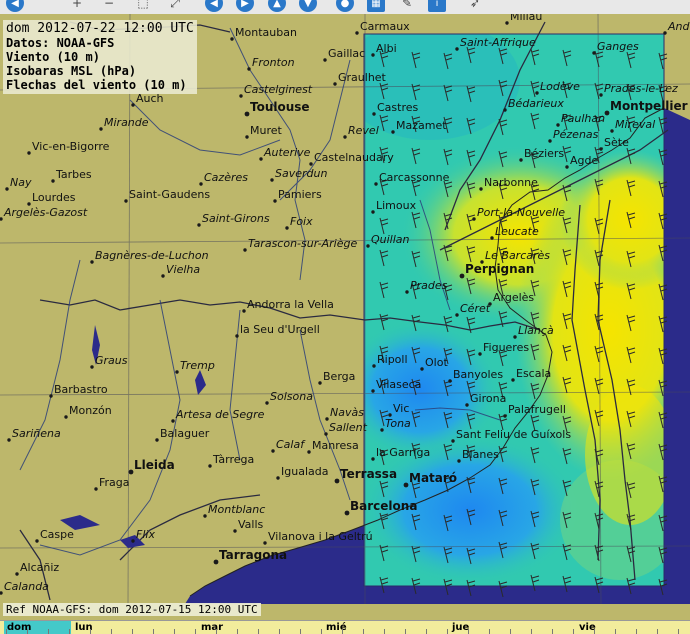 The image size is (690, 634). What do you see at coordinates (302, 243) in the screenshot?
I see `place-label: Tarascon-sur-Ariège` at bounding box center [302, 243].